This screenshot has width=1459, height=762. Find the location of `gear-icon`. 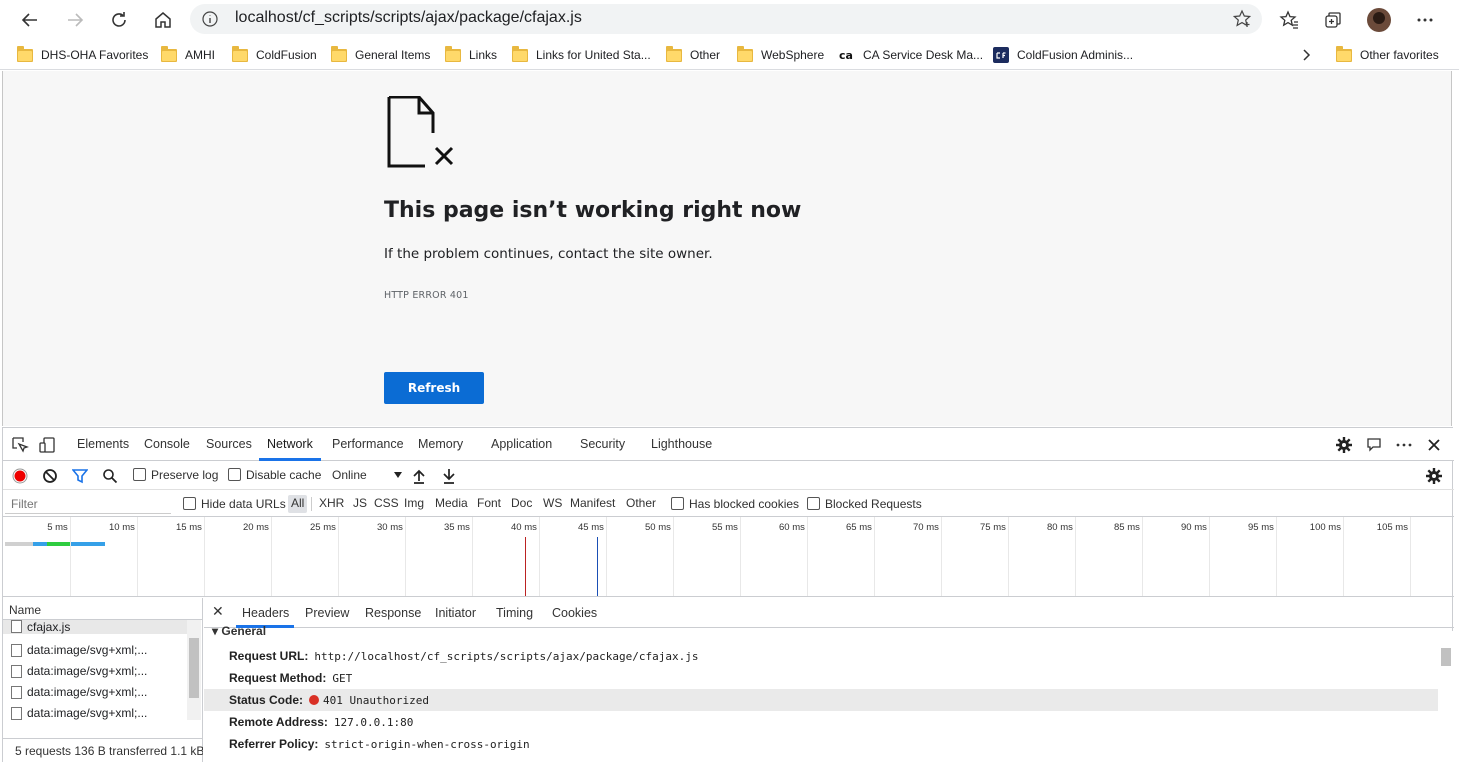

gear-icon is located at coordinates (1344, 445).